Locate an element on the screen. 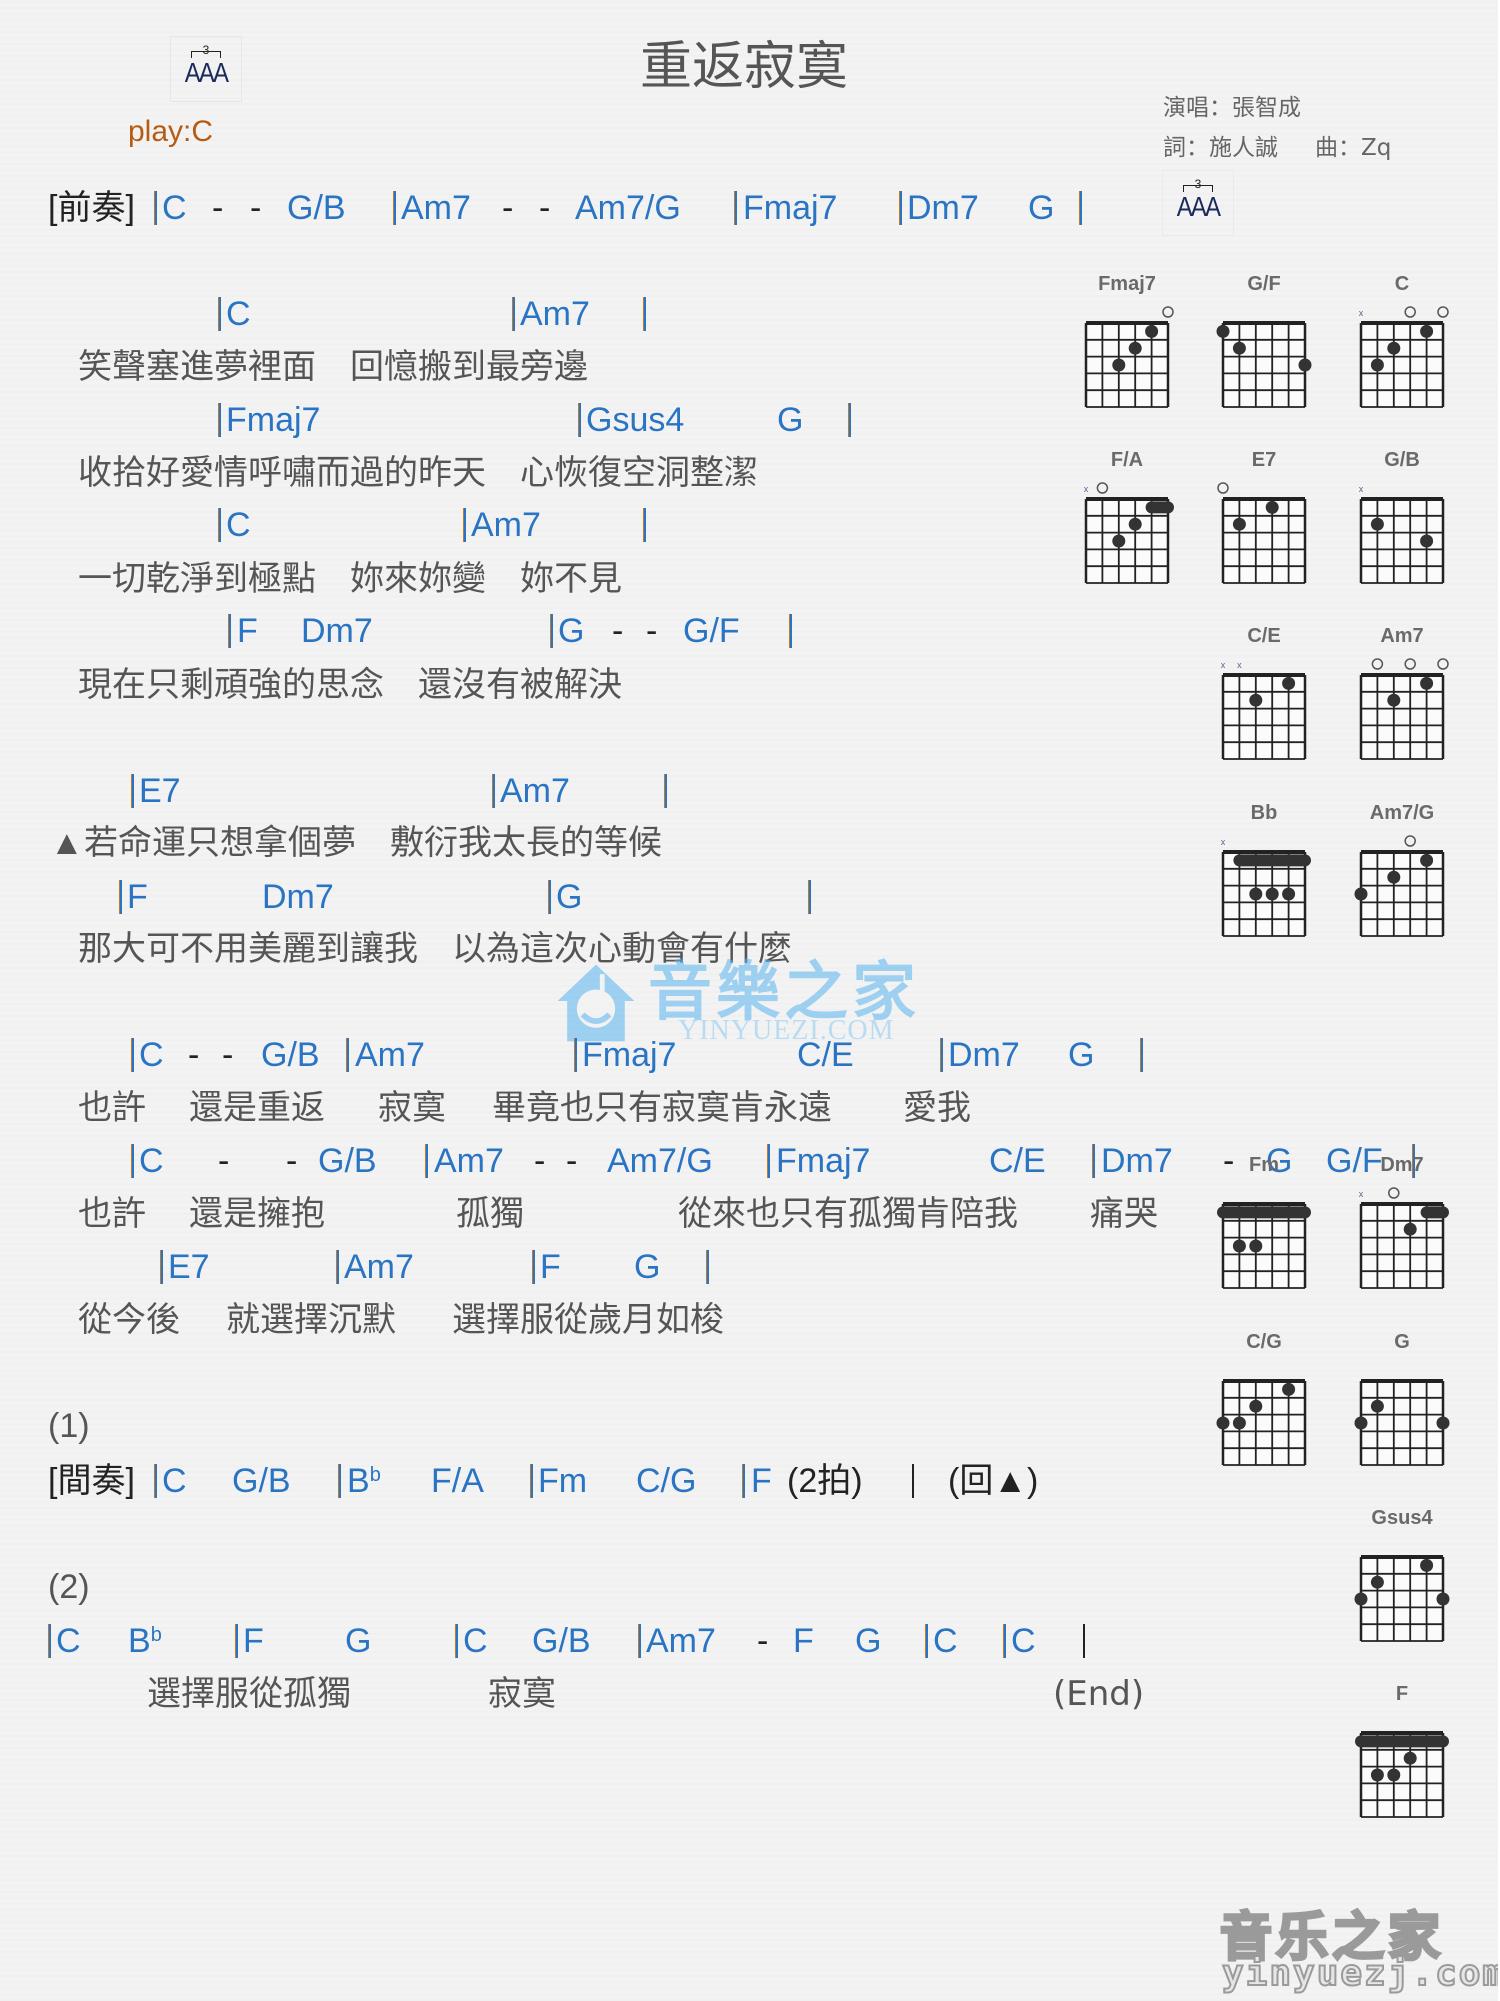 This screenshot has height=2001, width=1500. lyric-phrase: 還是擁抱 is located at coordinates (257, 1214).